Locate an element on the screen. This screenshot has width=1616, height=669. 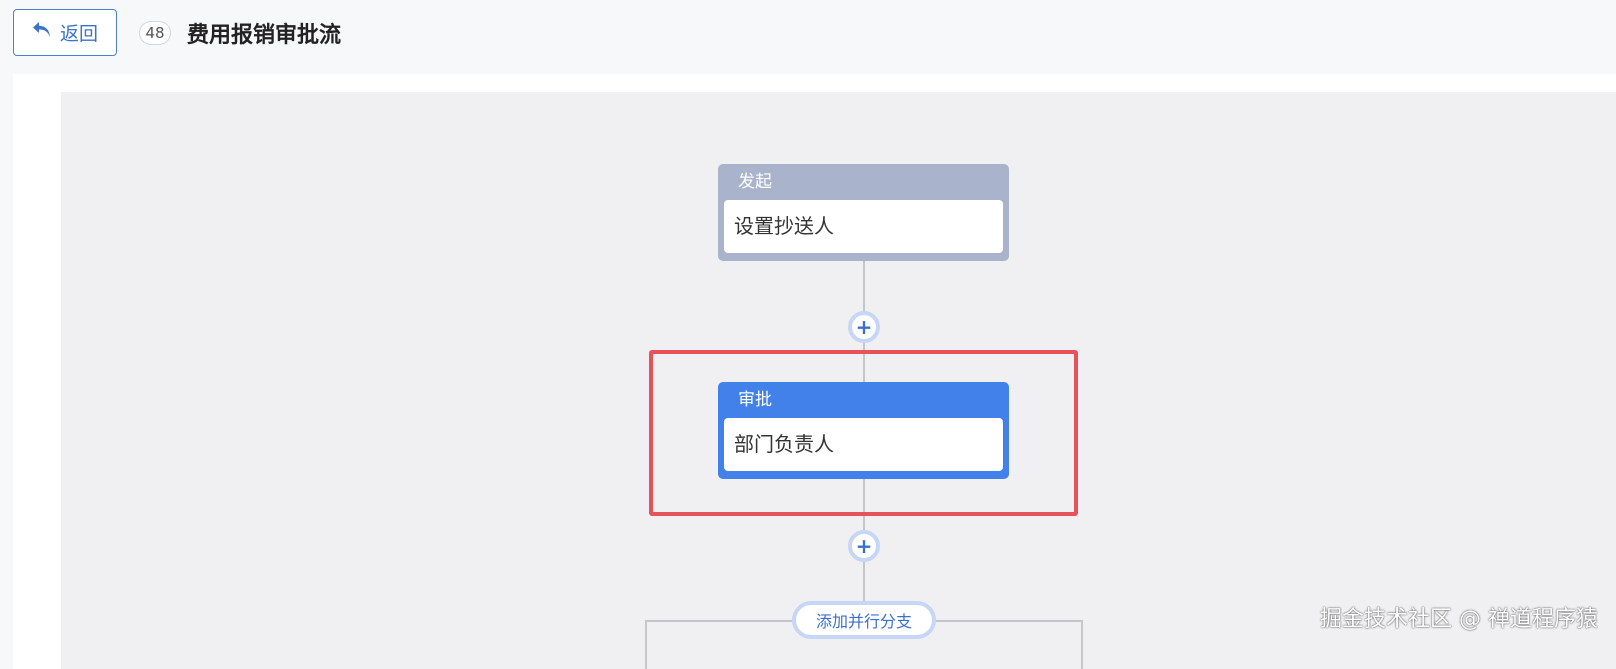
add-parallel-branch-button: 添加并行分支 is located at coordinates (864, 620).